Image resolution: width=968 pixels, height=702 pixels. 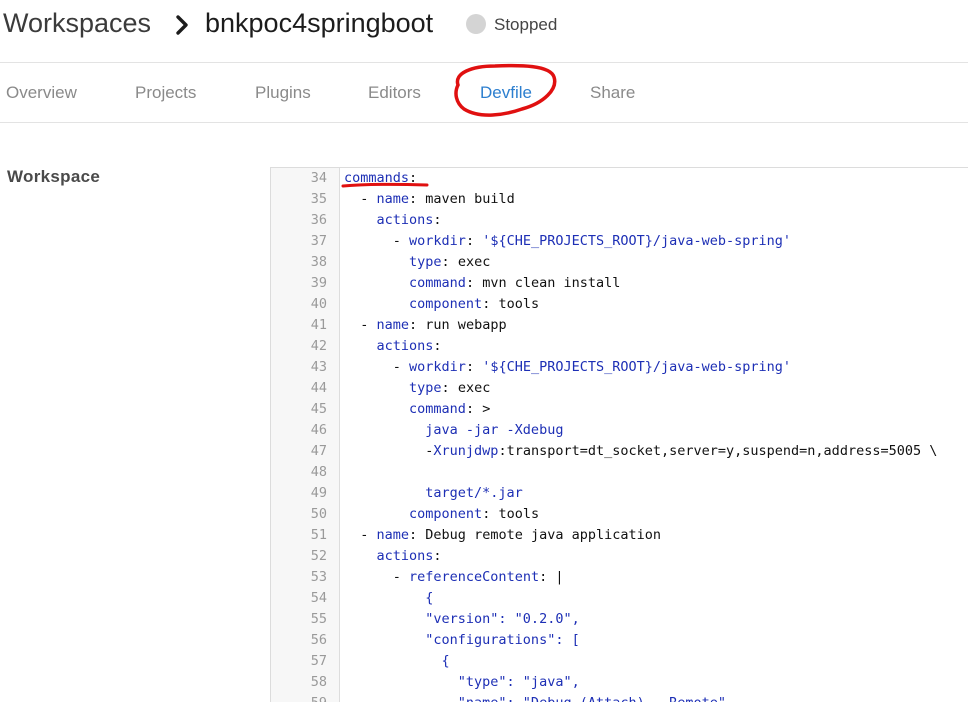 I want to click on tab-devfile: Devfile, so click(x=506, y=93).